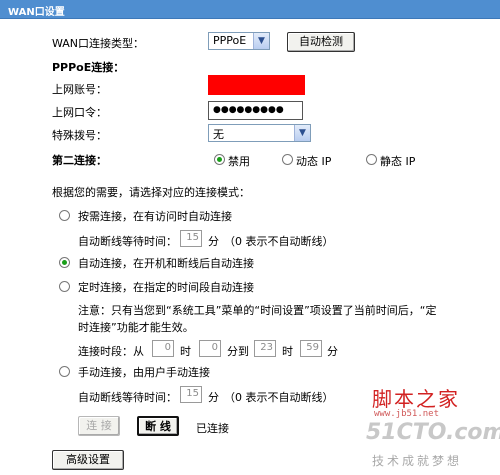  Describe the element at coordinates (287, 351) in the screenshot. I see `timed-to-hour-unit: 时` at that location.